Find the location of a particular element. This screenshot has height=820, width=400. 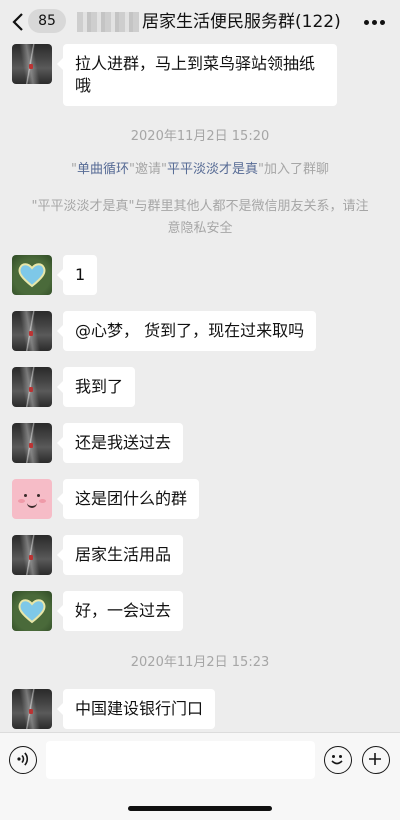

input-toolbar is located at coordinates (200, 776).